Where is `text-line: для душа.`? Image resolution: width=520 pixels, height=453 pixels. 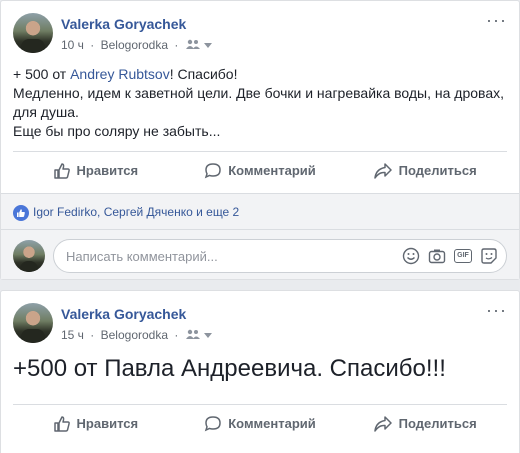 text-line: для душа. is located at coordinates (46, 112).